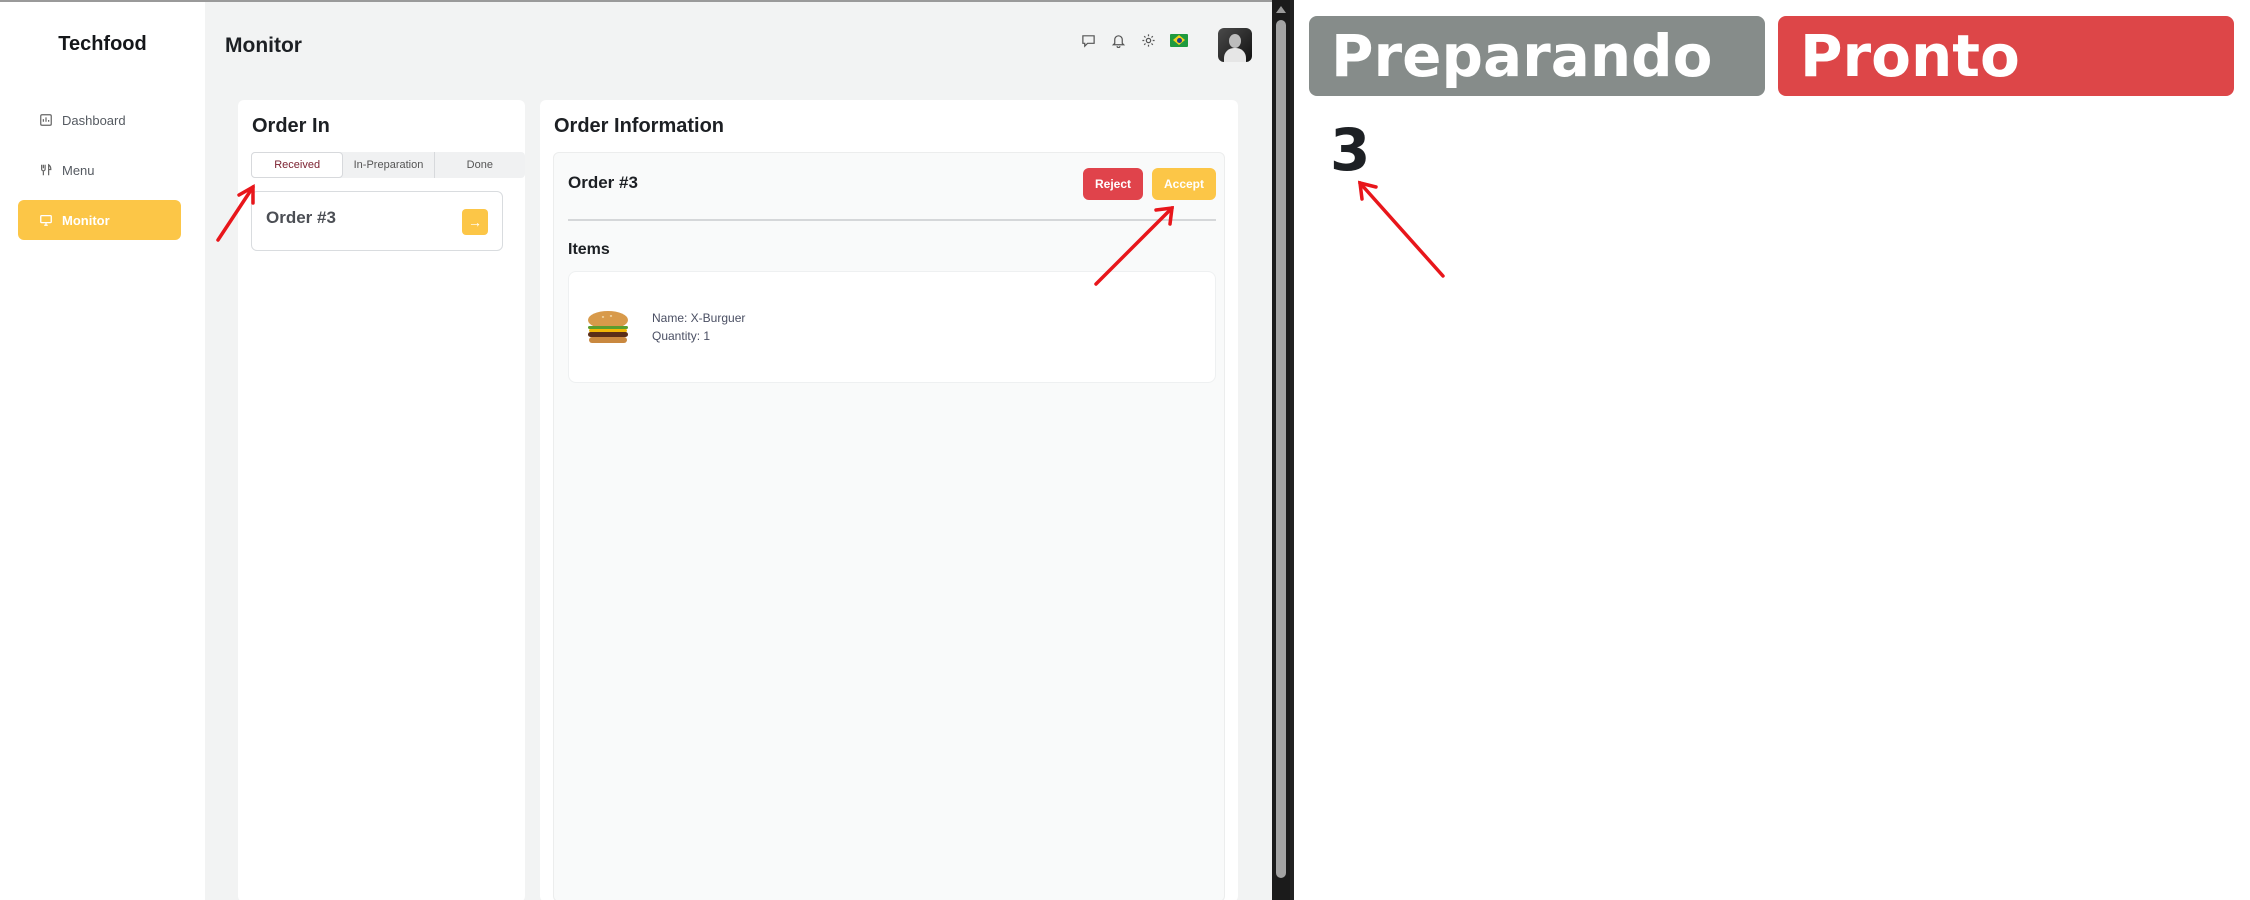 Image resolution: width=2250 pixels, height=900 pixels. What do you see at coordinates (1184, 184) in the screenshot?
I see `accept-button: Accept` at bounding box center [1184, 184].